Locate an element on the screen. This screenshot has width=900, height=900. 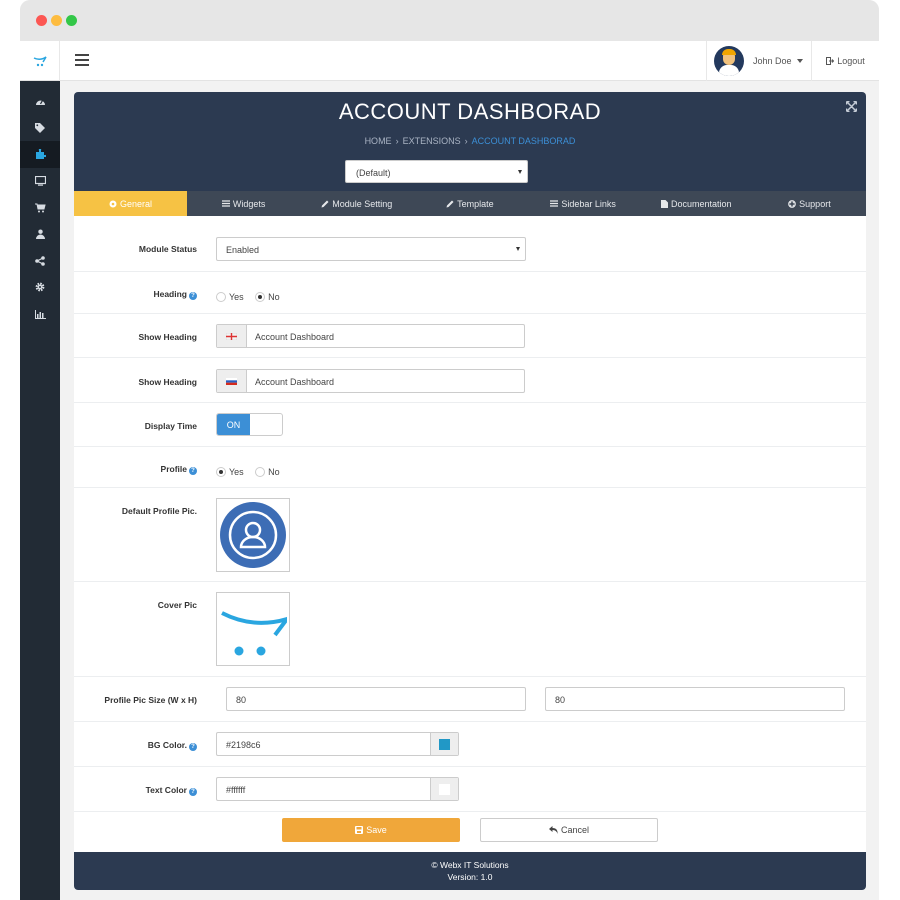
heading-no-label: No is located at coordinates (274, 297).